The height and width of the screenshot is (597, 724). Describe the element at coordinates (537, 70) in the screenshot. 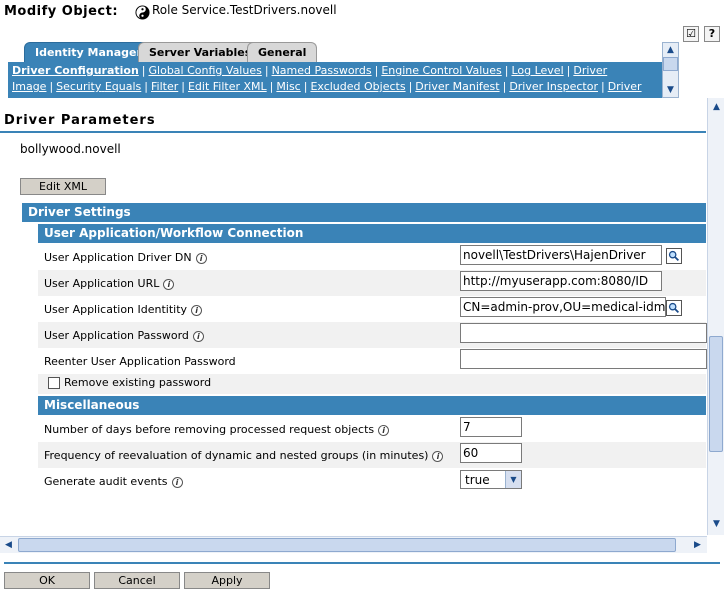

I see `subnav-log-level: Log Level` at that location.